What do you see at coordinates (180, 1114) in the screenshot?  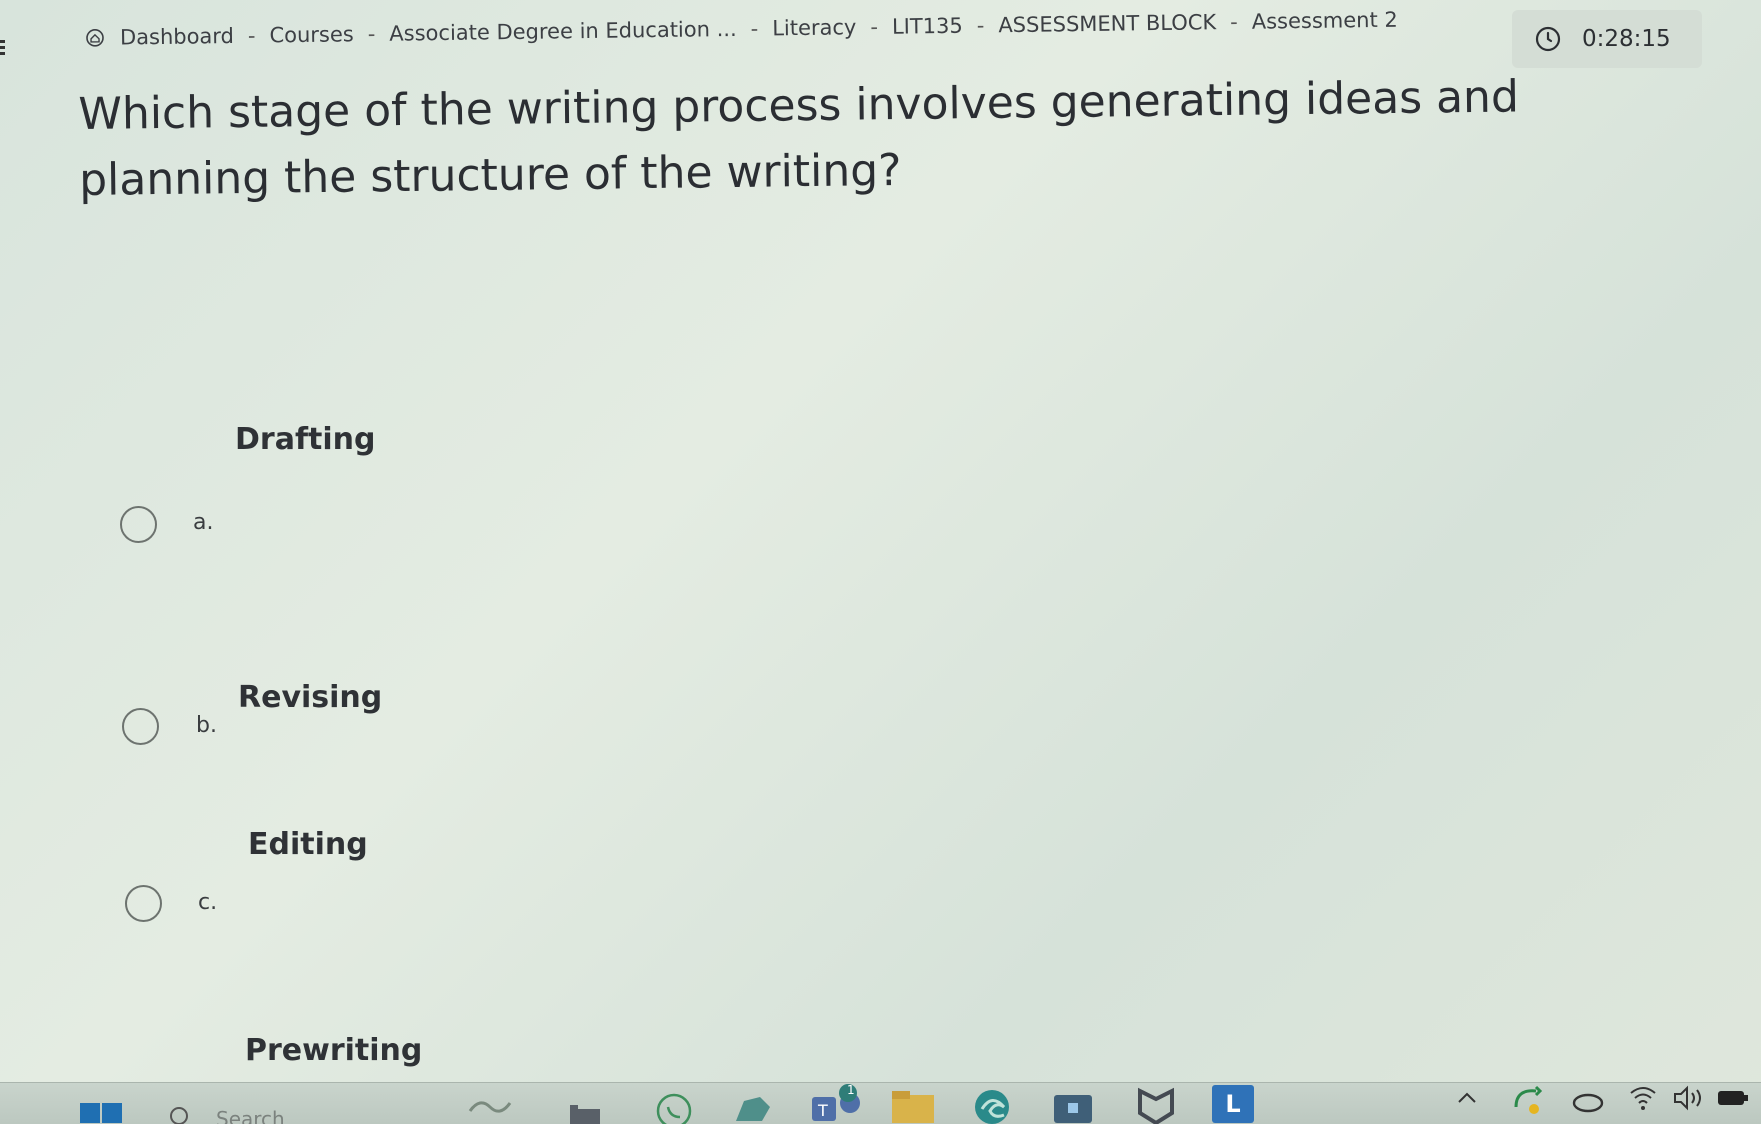 I see `search-icon` at bounding box center [180, 1114].